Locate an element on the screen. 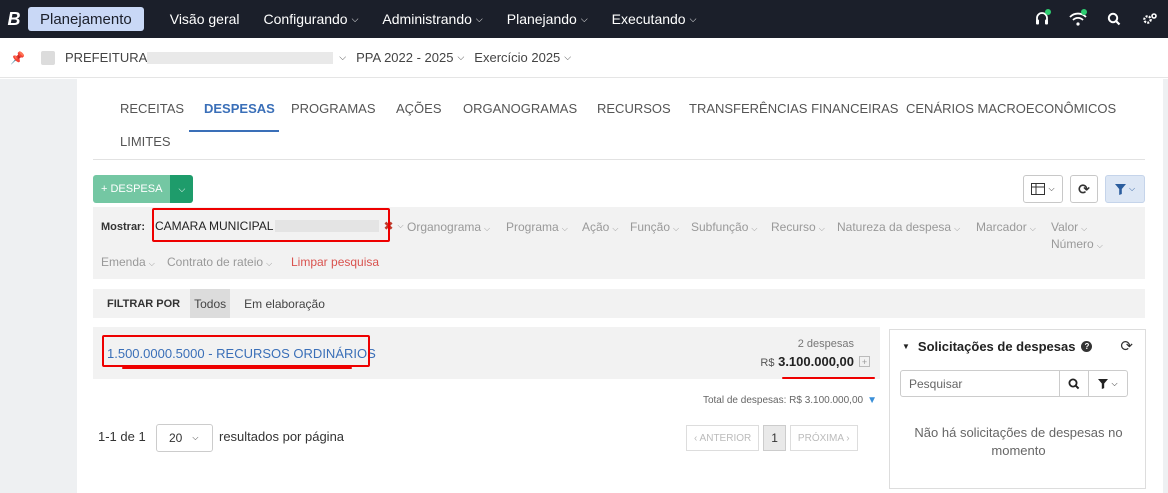 This screenshot has height=493, width=1168. exercise-selector: Exercício 2025 ⌵ is located at coordinates (527, 57).